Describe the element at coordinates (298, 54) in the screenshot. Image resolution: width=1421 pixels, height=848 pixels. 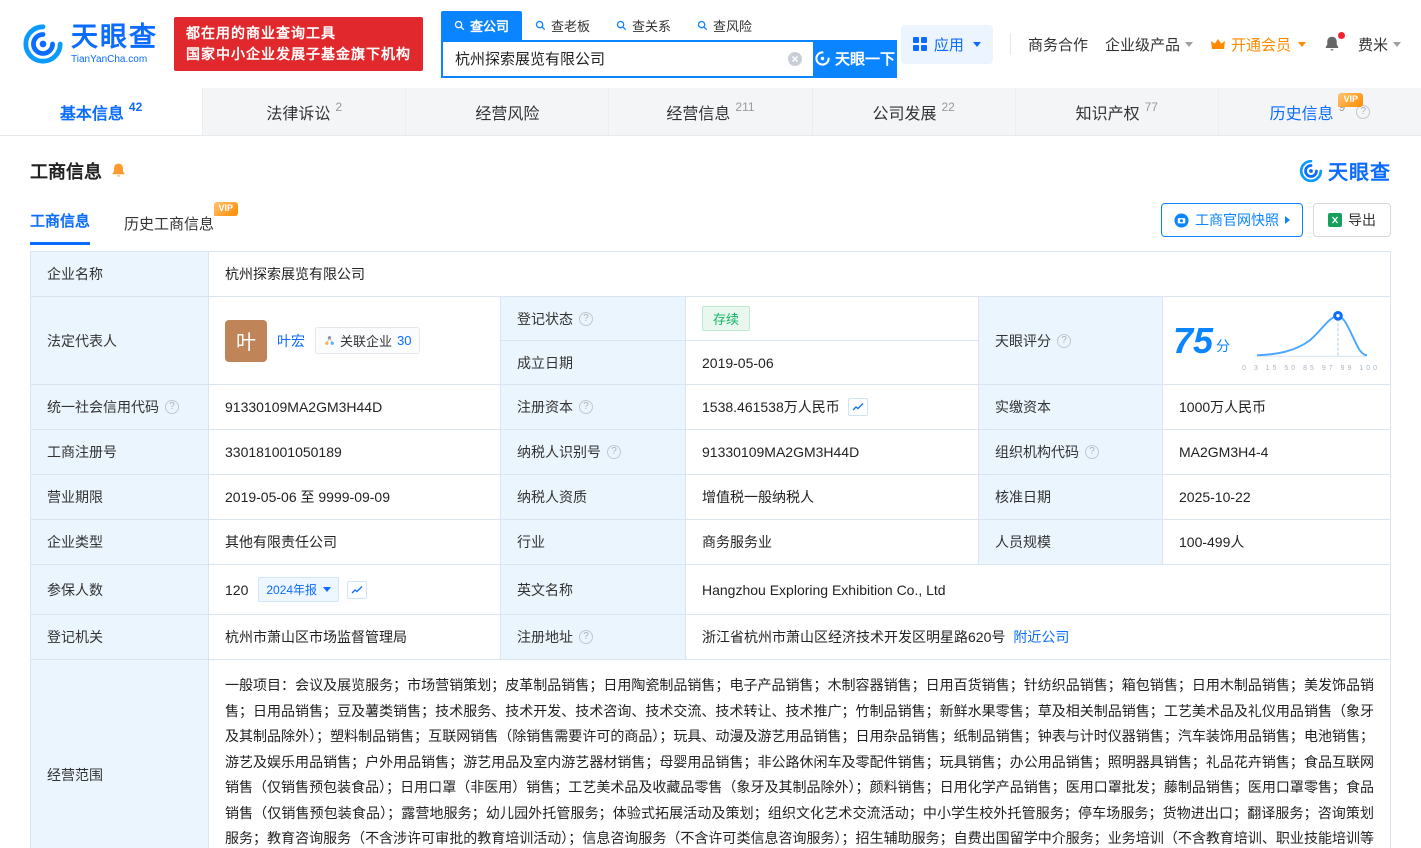
I see `promo-line2: 国家中小企业发展子基金旗下机构` at that location.